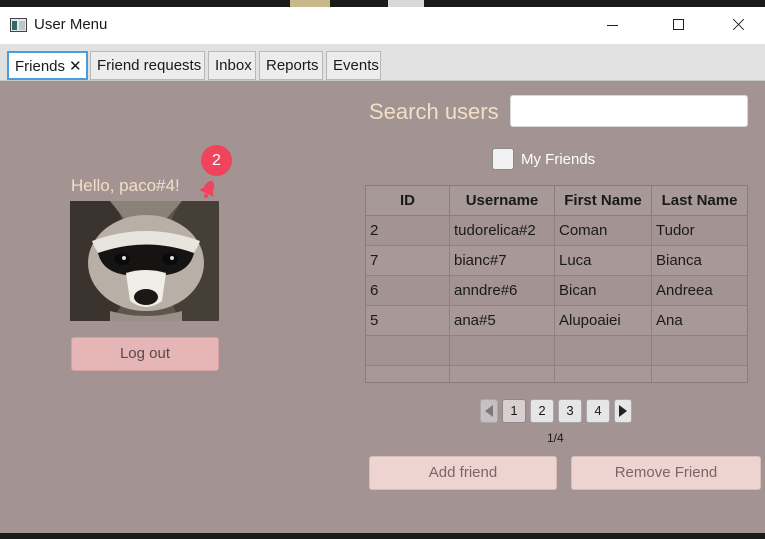 The width and height of the screenshot is (765, 539). Describe the element at coordinates (408, 231) in the screenshot. I see `cell-id: 2` at that location.